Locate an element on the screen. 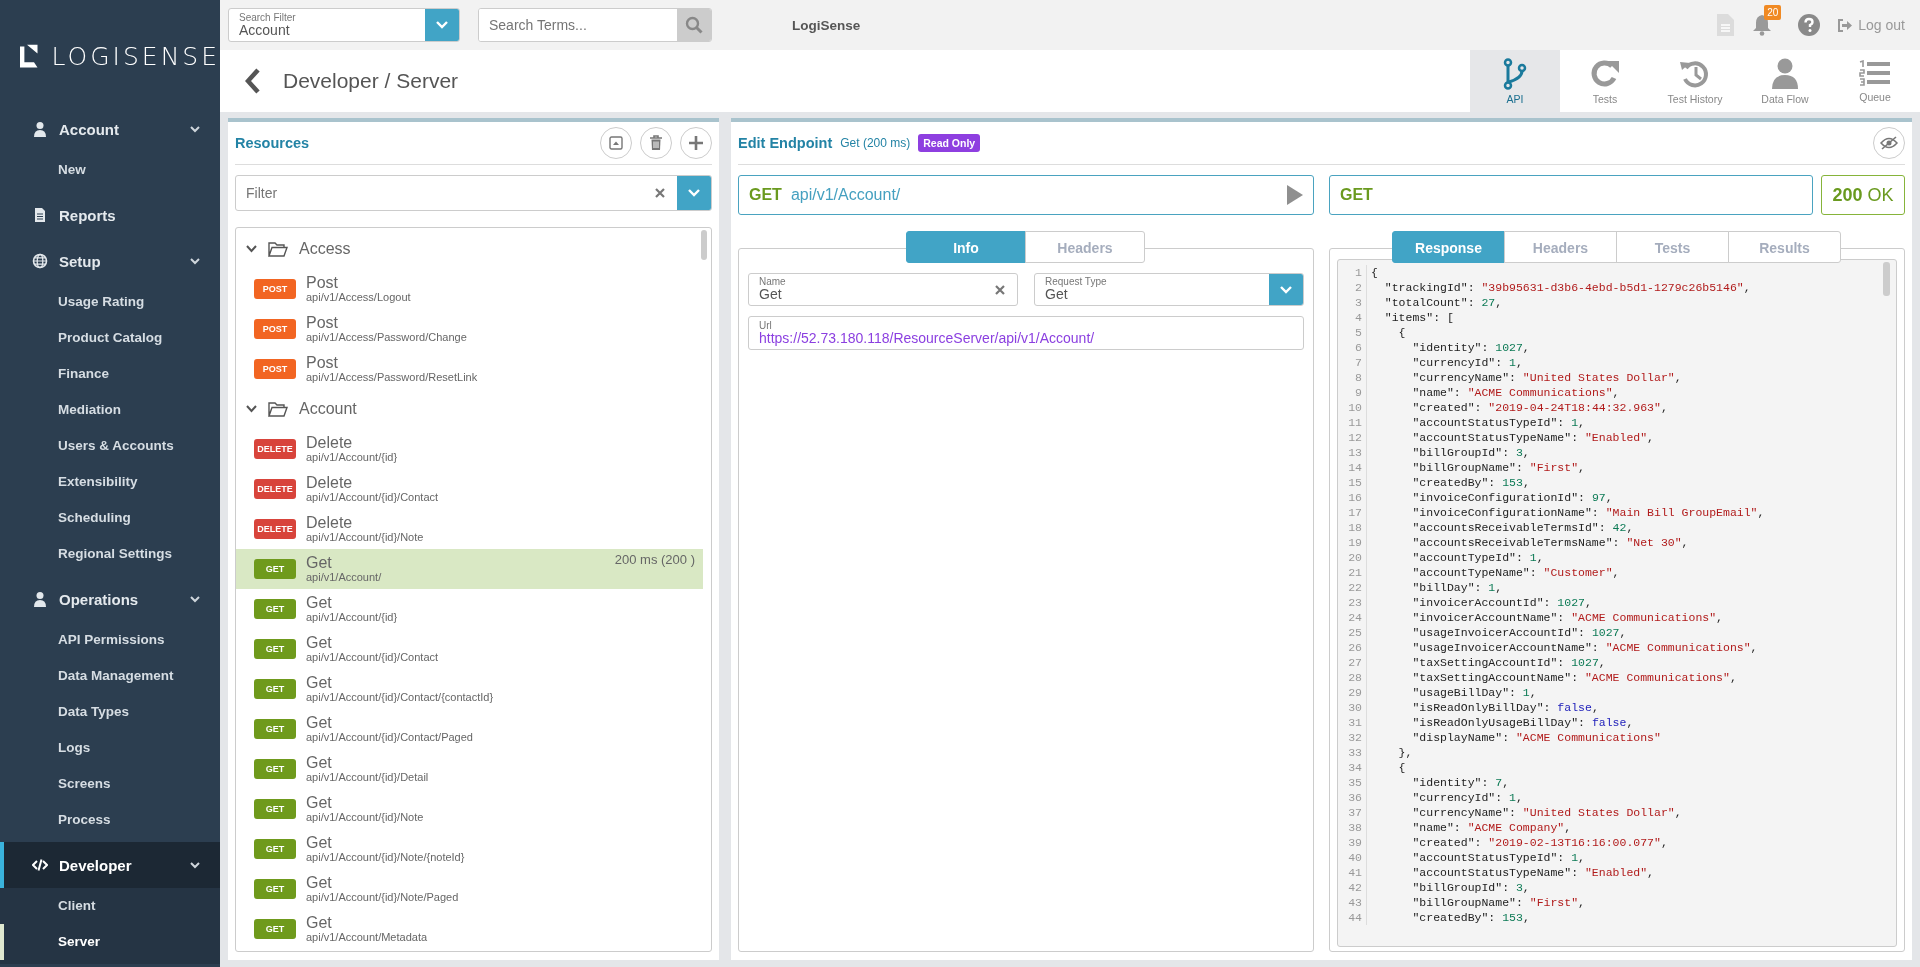 Image resolution: width=1920 pixels, height=967 pixels. endpoint-name: Delete is located at coordinates (329, 443).